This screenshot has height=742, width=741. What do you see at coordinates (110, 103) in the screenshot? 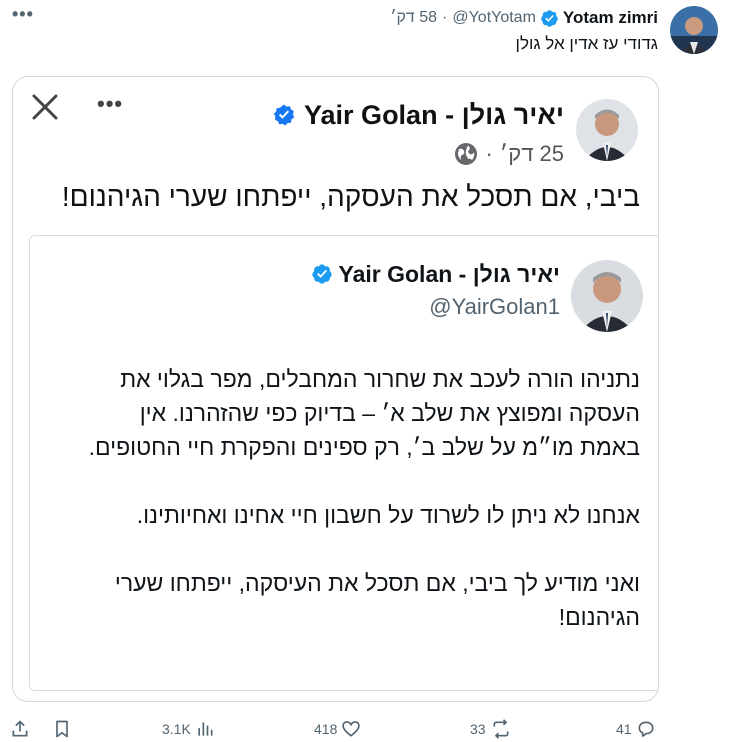
I see `more-horizontal-icon: •••` at bounding box center [110, 103].